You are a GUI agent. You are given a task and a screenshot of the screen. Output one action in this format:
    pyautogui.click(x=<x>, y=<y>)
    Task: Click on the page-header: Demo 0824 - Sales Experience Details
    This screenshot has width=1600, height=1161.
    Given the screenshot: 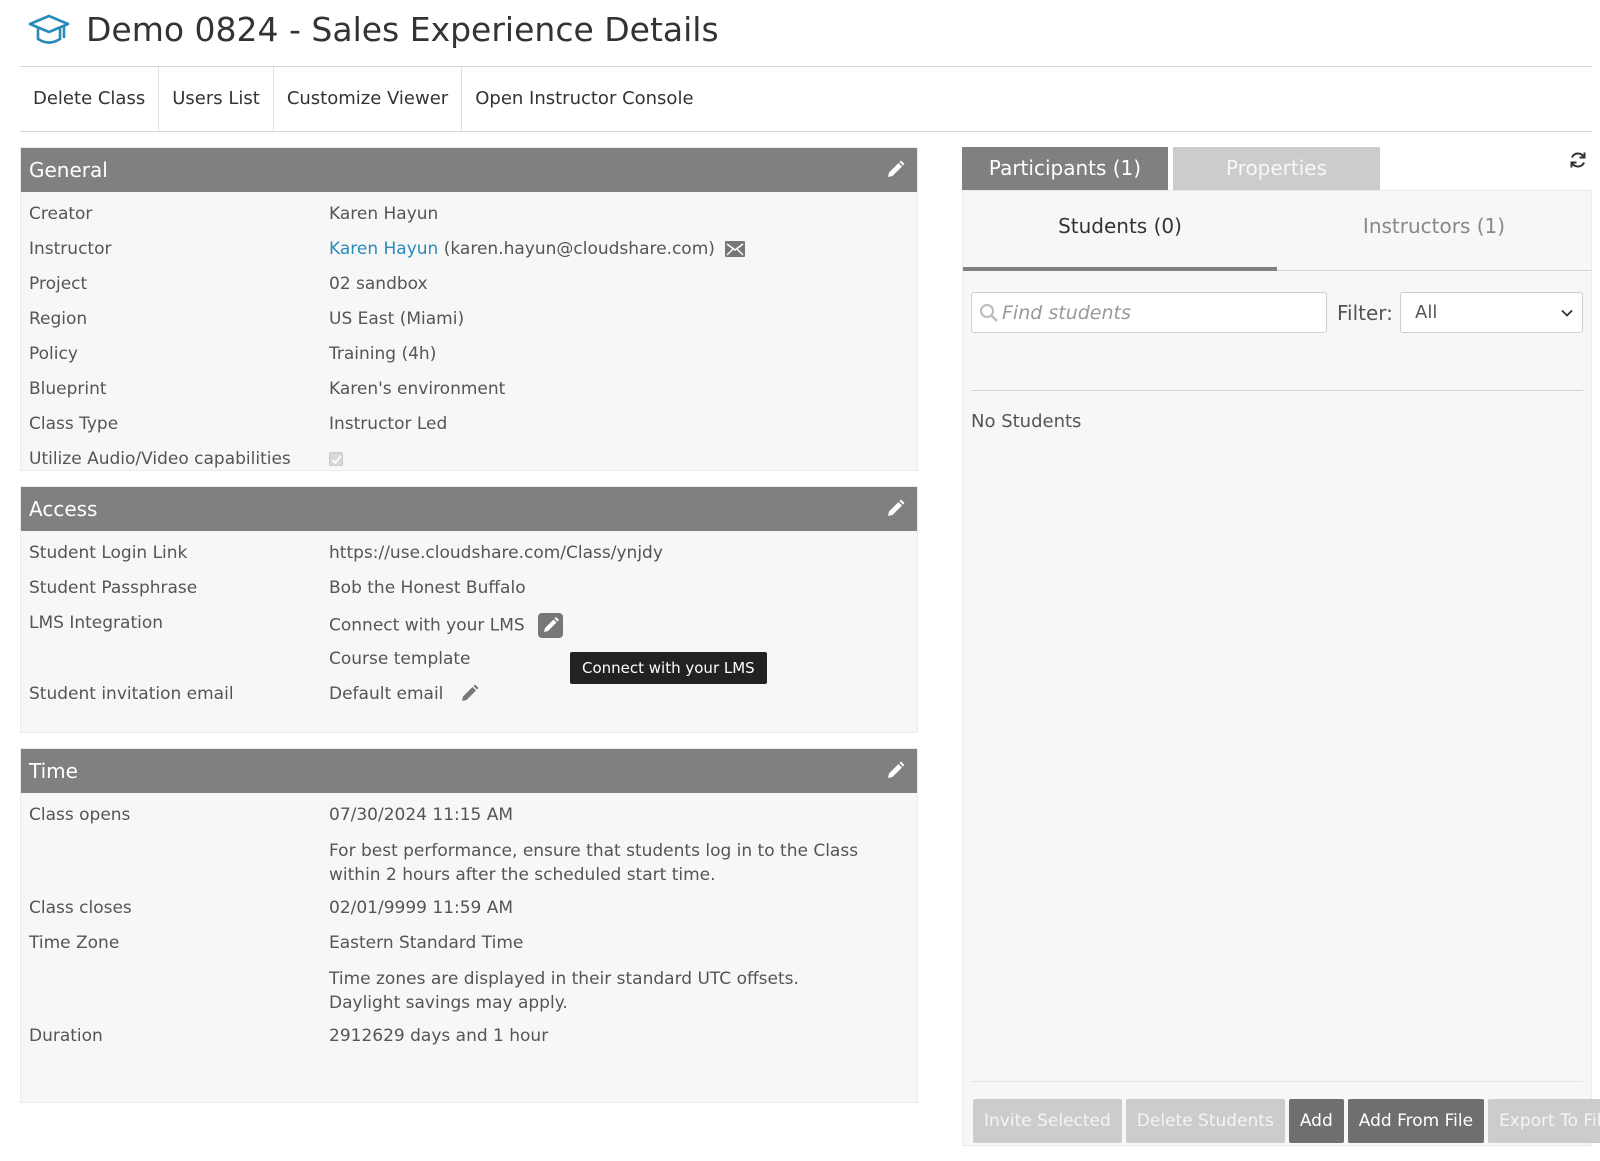 What is the action you would take?
    pyautogui.click(x=806, y=33)
    